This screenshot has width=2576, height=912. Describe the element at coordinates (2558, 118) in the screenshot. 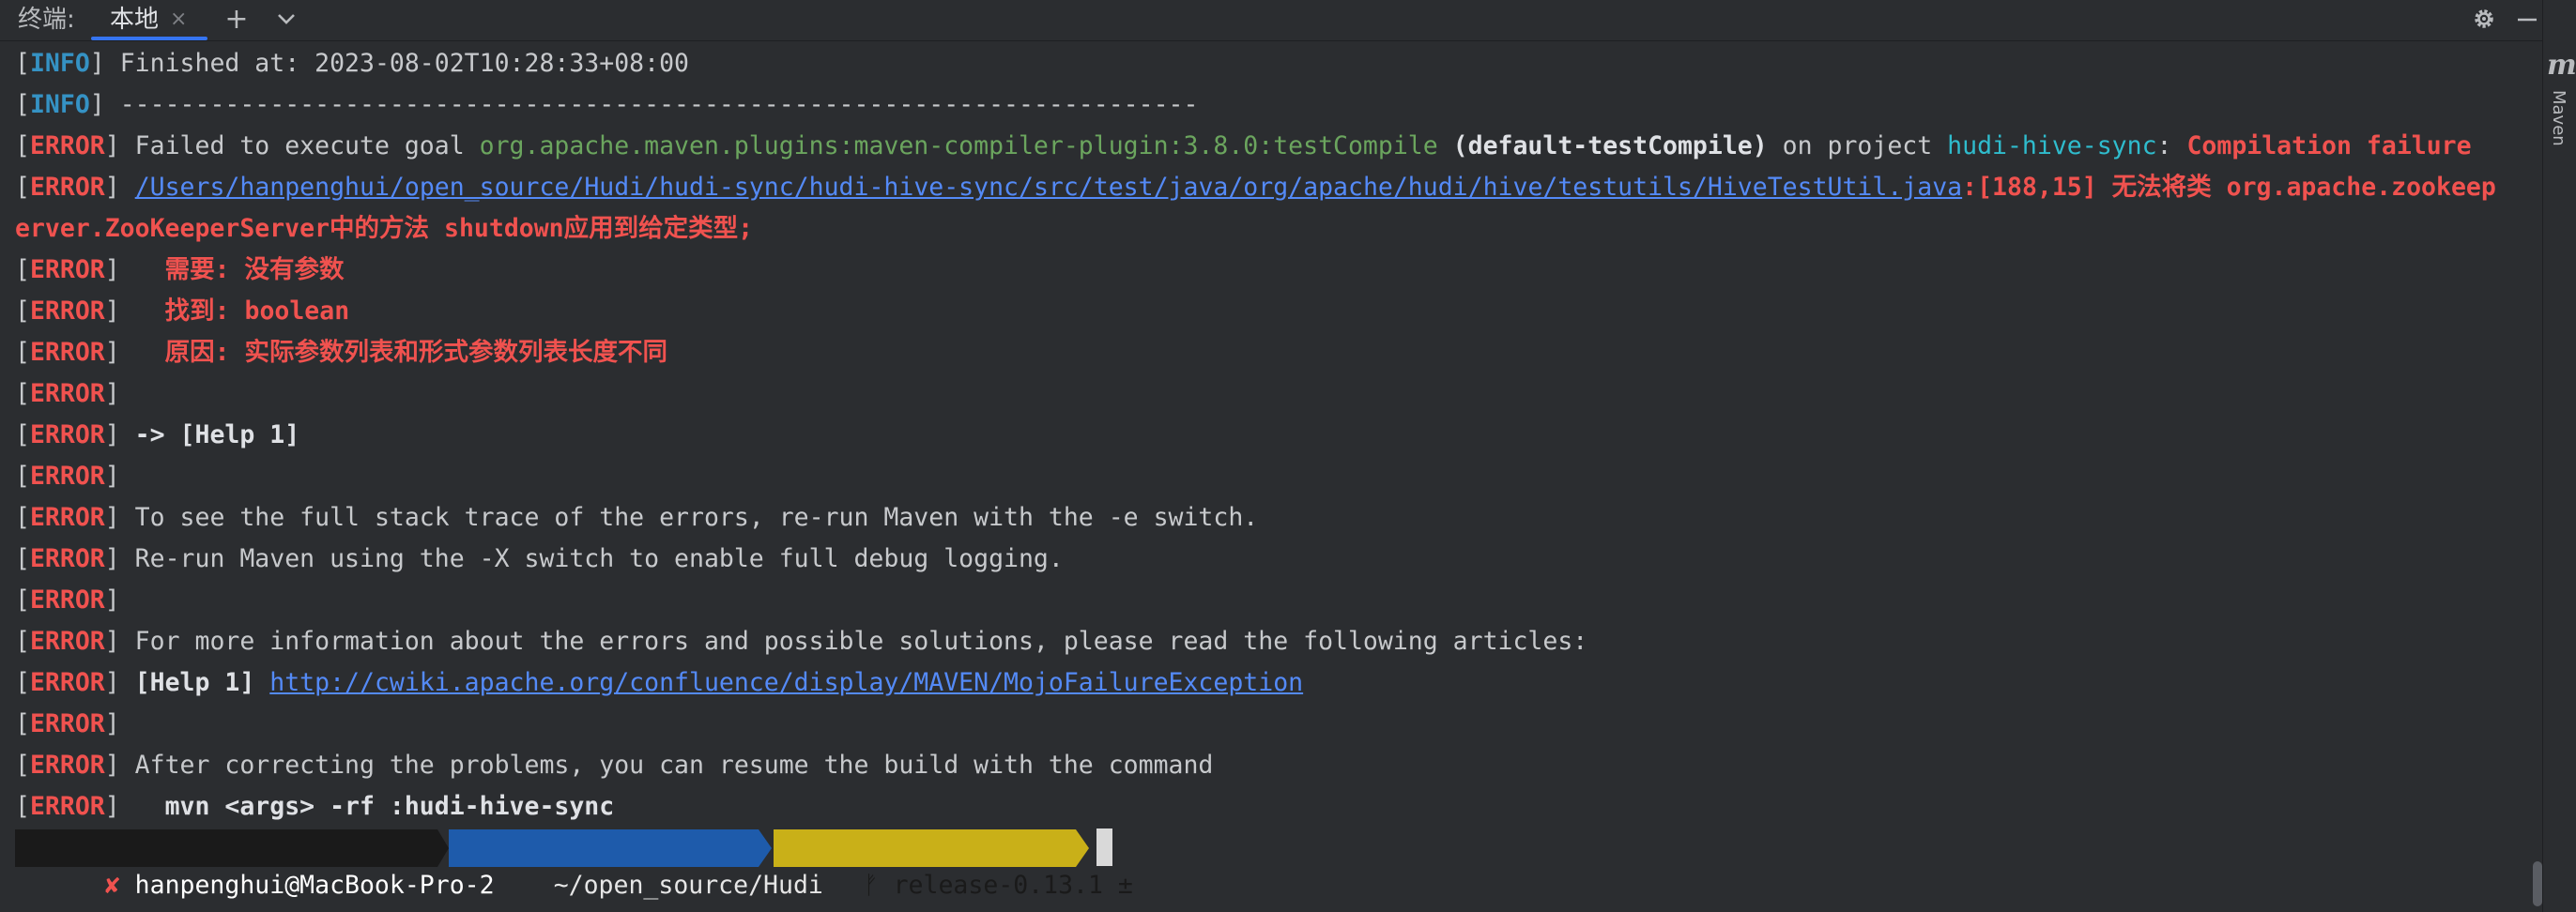

I see `maven-tool-button: Maven` at that location.